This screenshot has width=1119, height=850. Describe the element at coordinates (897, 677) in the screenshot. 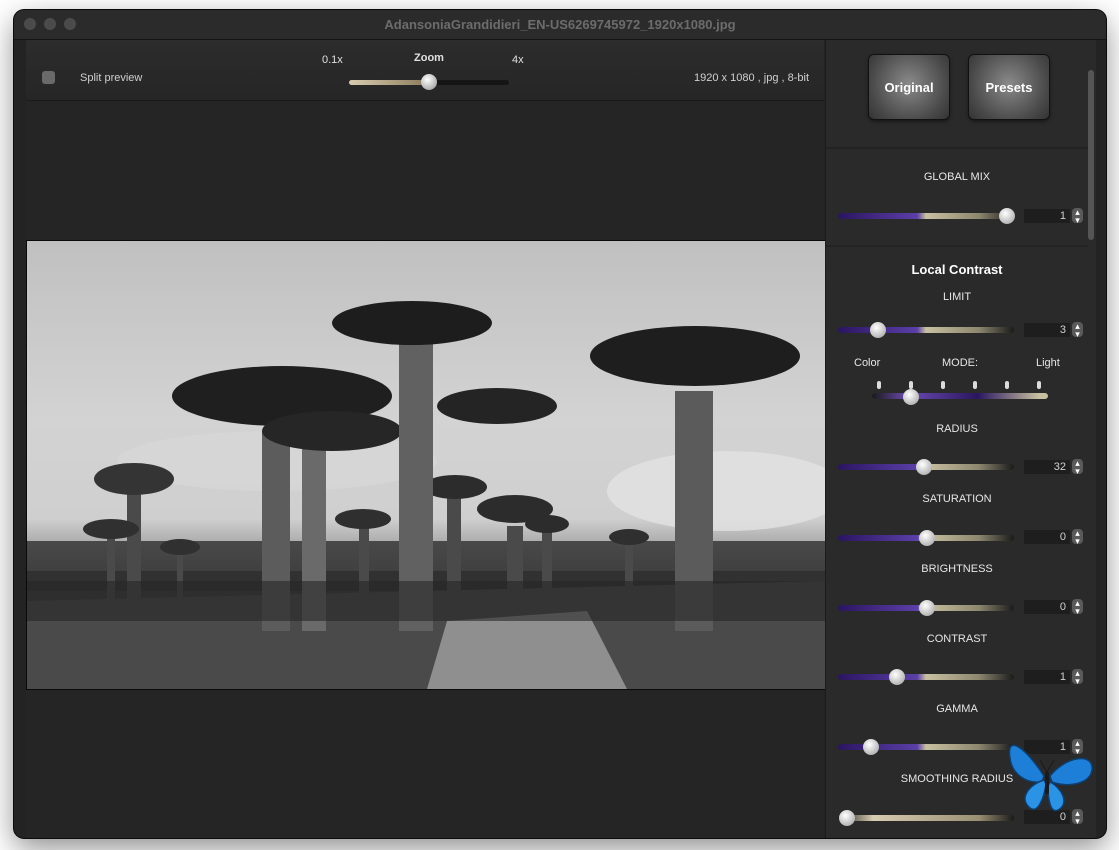

I see `contrast-thumb` at that location.